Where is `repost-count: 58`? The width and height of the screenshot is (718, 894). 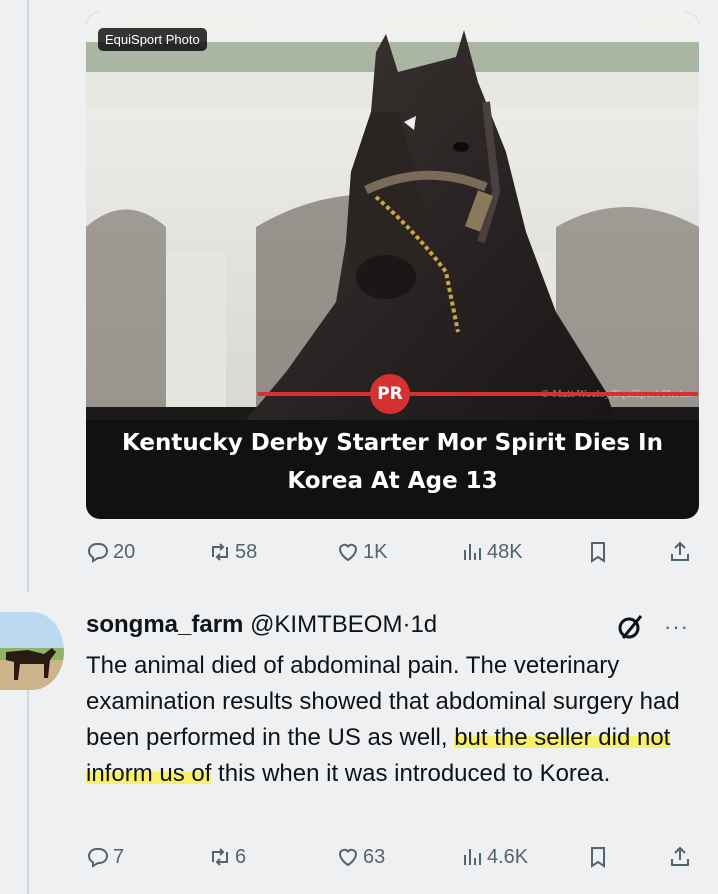
repost-count: 58 is located at coordinates (246, 551).